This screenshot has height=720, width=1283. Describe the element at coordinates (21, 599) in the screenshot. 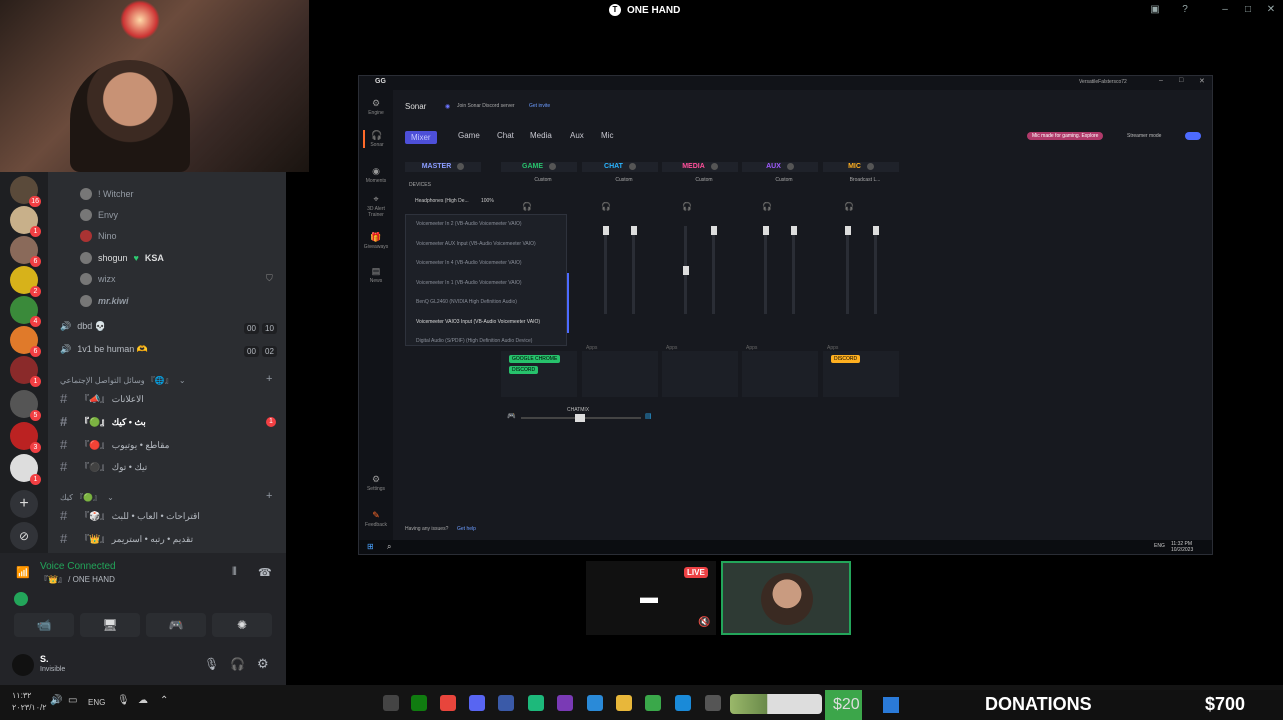

I see `activity-icon` at that location.